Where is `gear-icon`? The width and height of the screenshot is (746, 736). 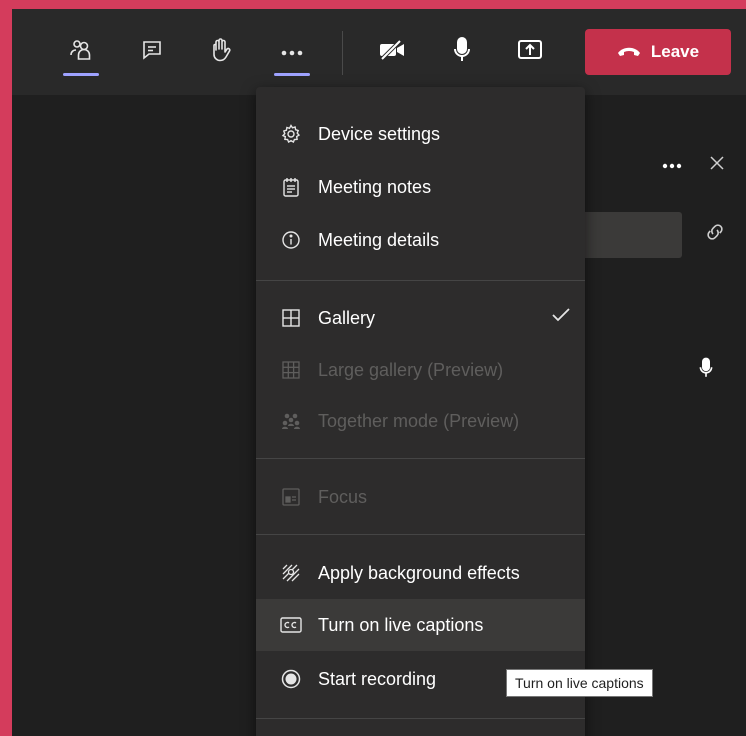
gear-icon is located at coordinates (291, 134).